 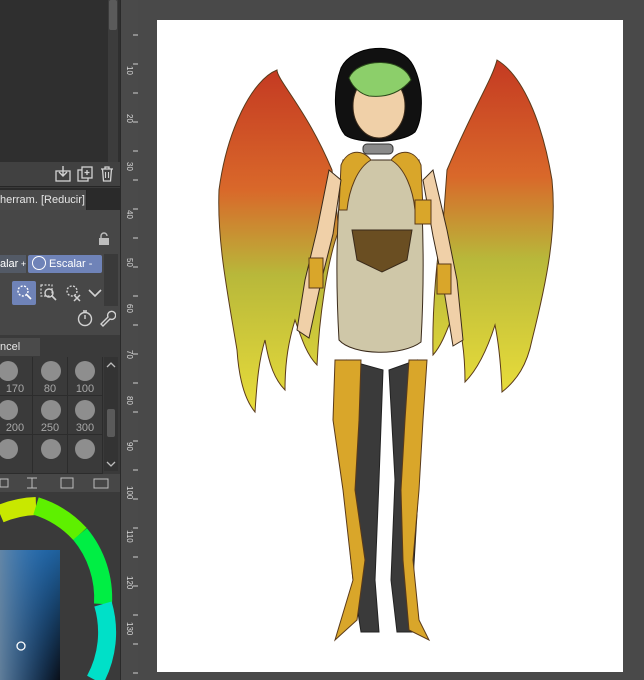 What do you see at coordinates (73, 293) in the screenshot?
I see `lasso-remove-icon` at bounding box center [73, 293].